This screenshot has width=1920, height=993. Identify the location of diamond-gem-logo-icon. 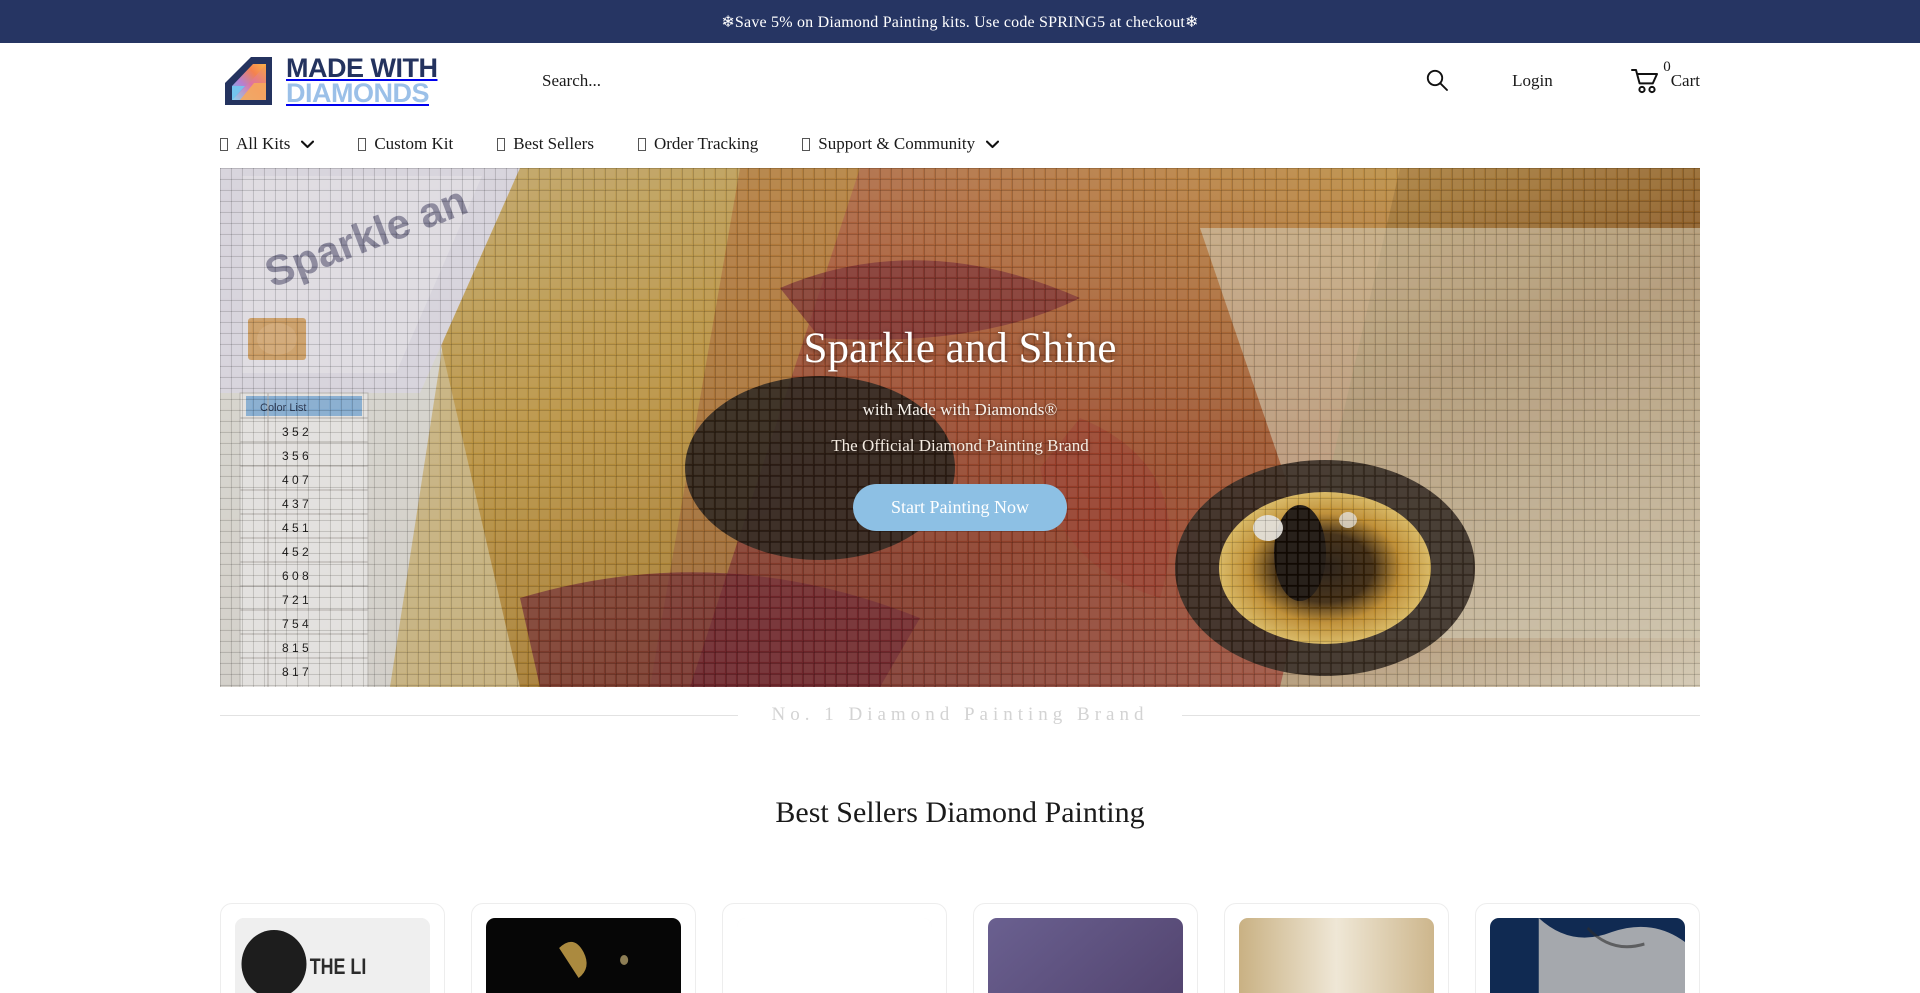
(248, 81).